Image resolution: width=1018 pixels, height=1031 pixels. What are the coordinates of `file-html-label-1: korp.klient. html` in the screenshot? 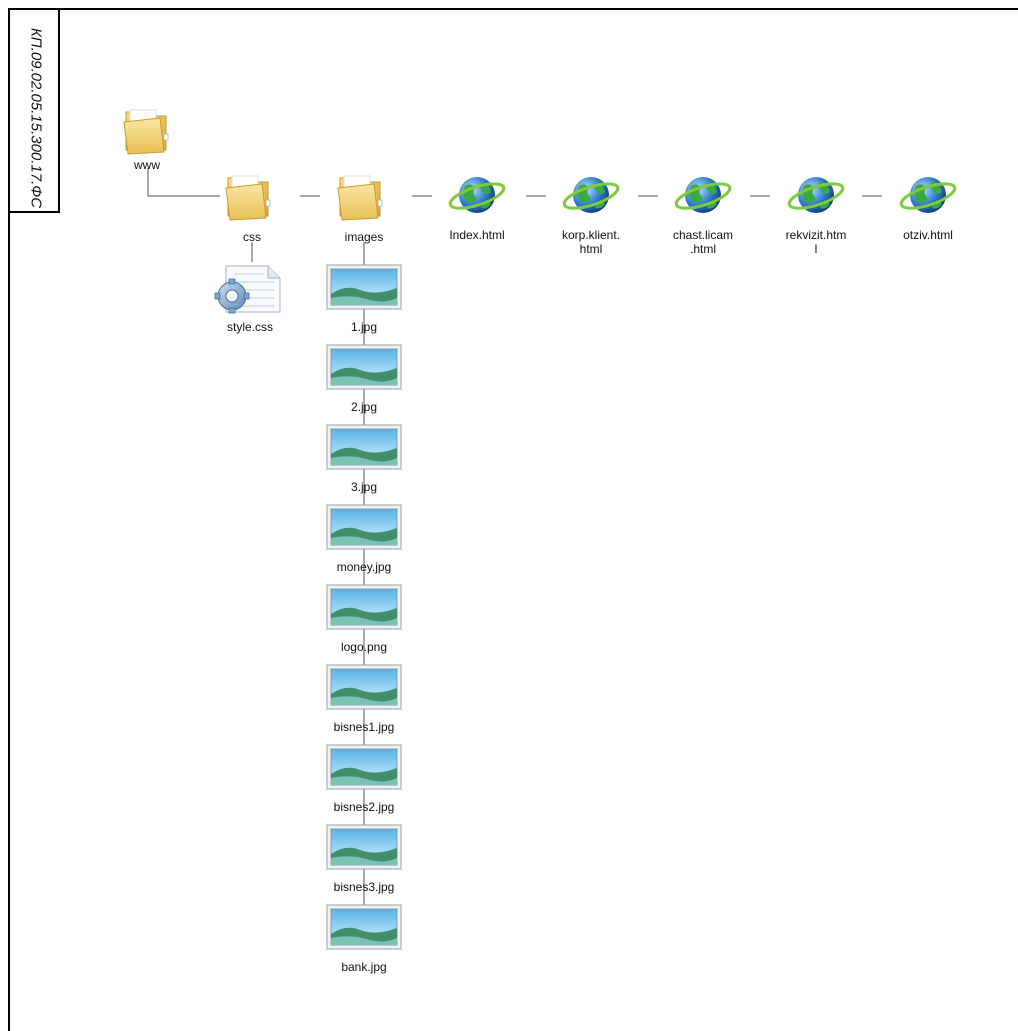 It's located at (591, 242).